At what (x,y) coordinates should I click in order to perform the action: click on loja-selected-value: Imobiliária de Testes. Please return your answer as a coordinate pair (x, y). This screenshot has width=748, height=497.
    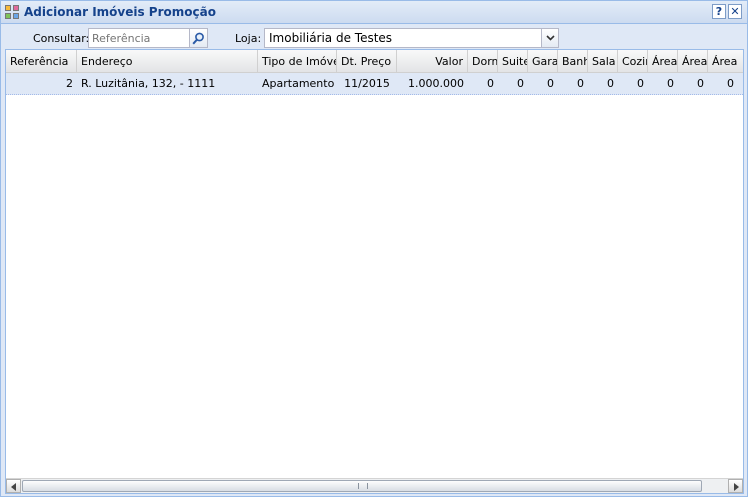
    Looking at the image, I should click on (331, 38).